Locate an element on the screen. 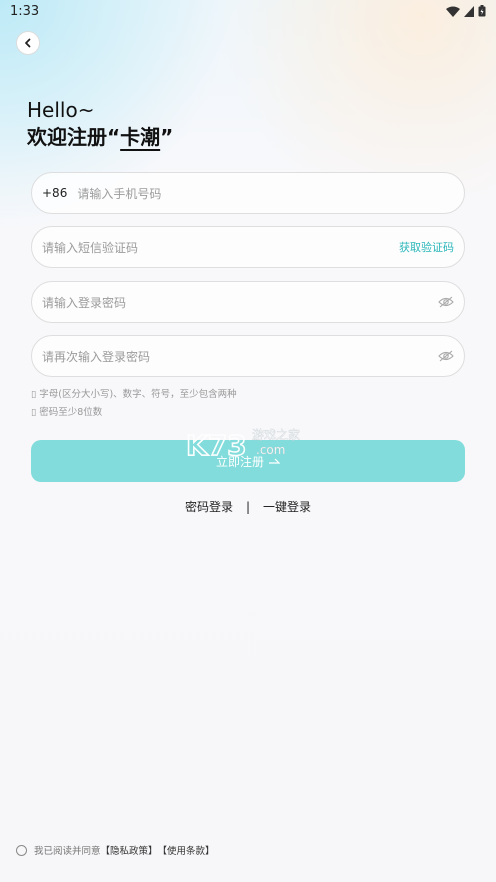 This screenshot has height=882, width=496. alt-login-row: 密码登录 | 一键登录 is located at coordinates (248, 506).